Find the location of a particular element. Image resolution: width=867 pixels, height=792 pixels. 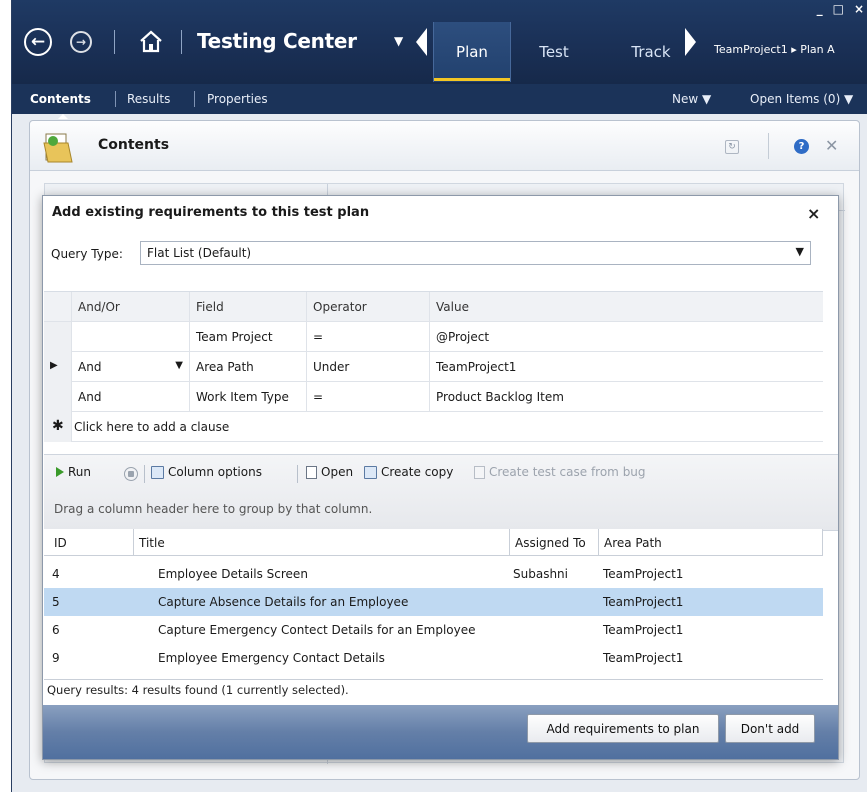

maximize-button: □ is located at coordinates (838, 9).